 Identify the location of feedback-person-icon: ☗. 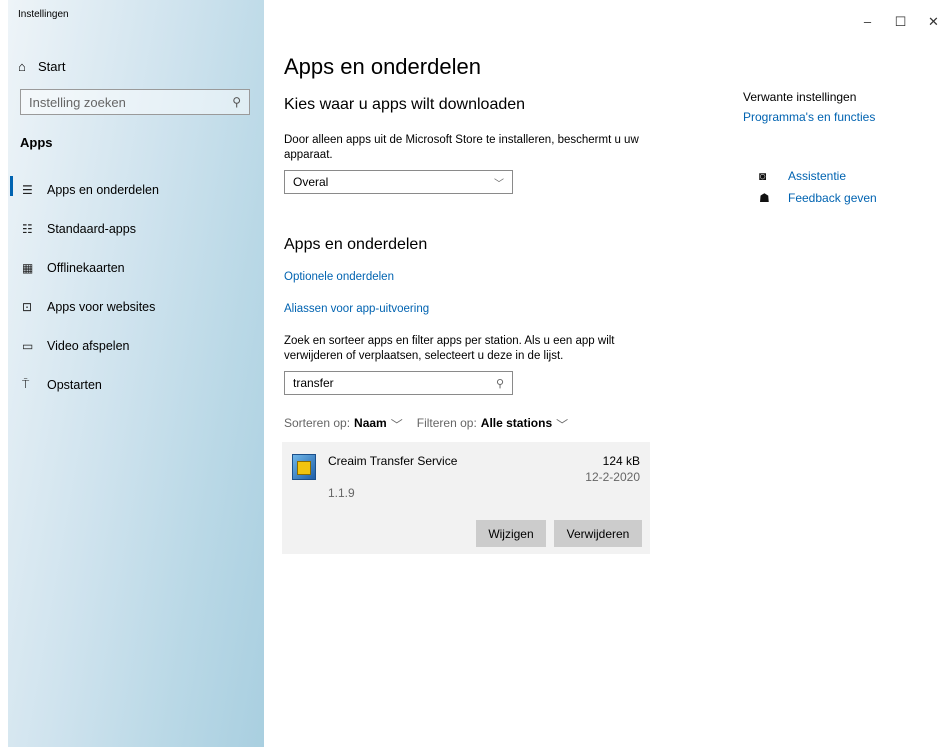
(764, 198).